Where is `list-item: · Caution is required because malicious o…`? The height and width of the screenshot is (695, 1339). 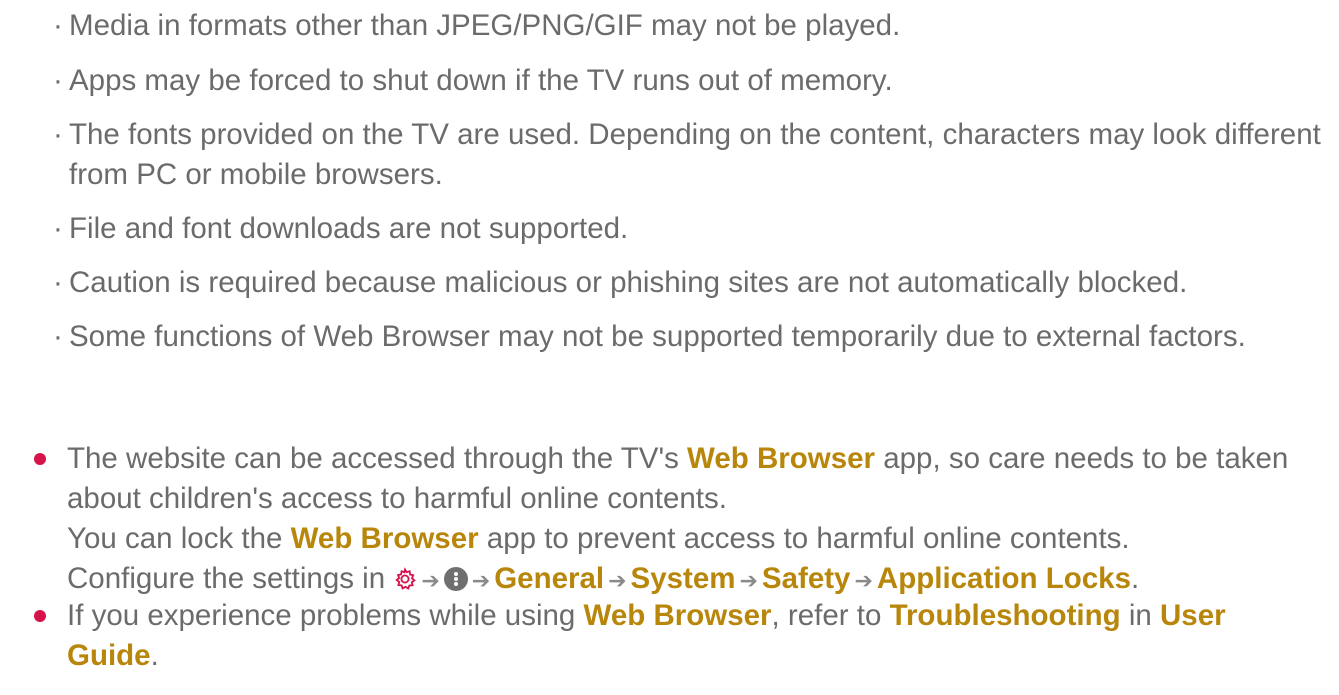 list-item: · Caution is required because malicious o… is located at coordinates (688, 283).